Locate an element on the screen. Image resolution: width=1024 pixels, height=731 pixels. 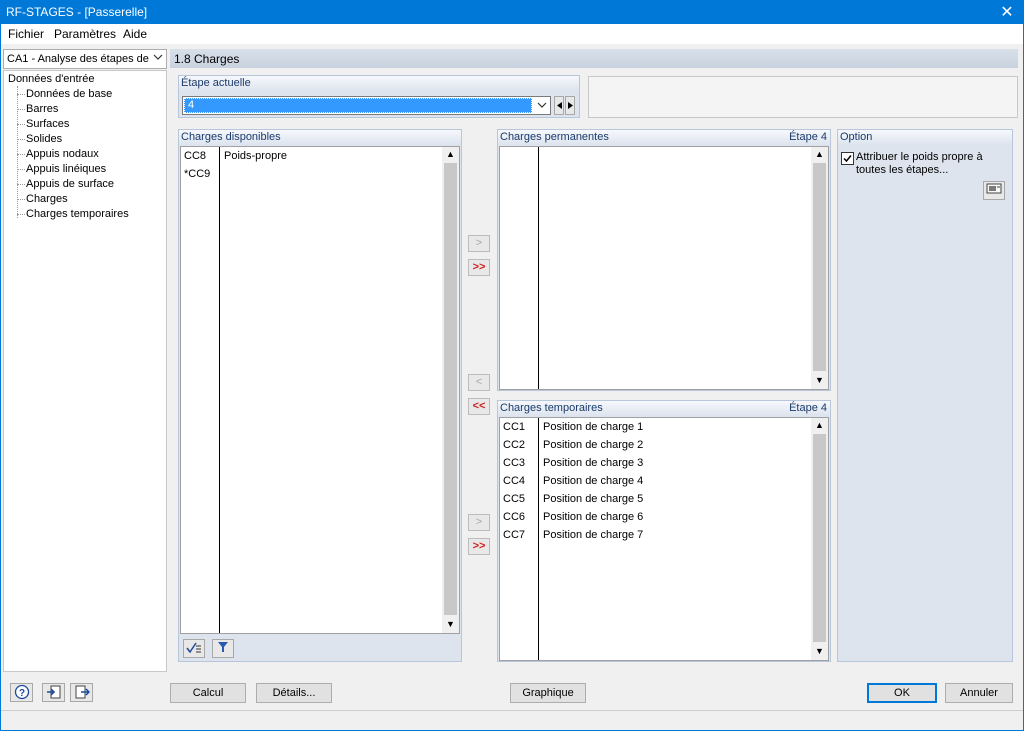
stage-select: 4 is located at coordinates (366, 105).